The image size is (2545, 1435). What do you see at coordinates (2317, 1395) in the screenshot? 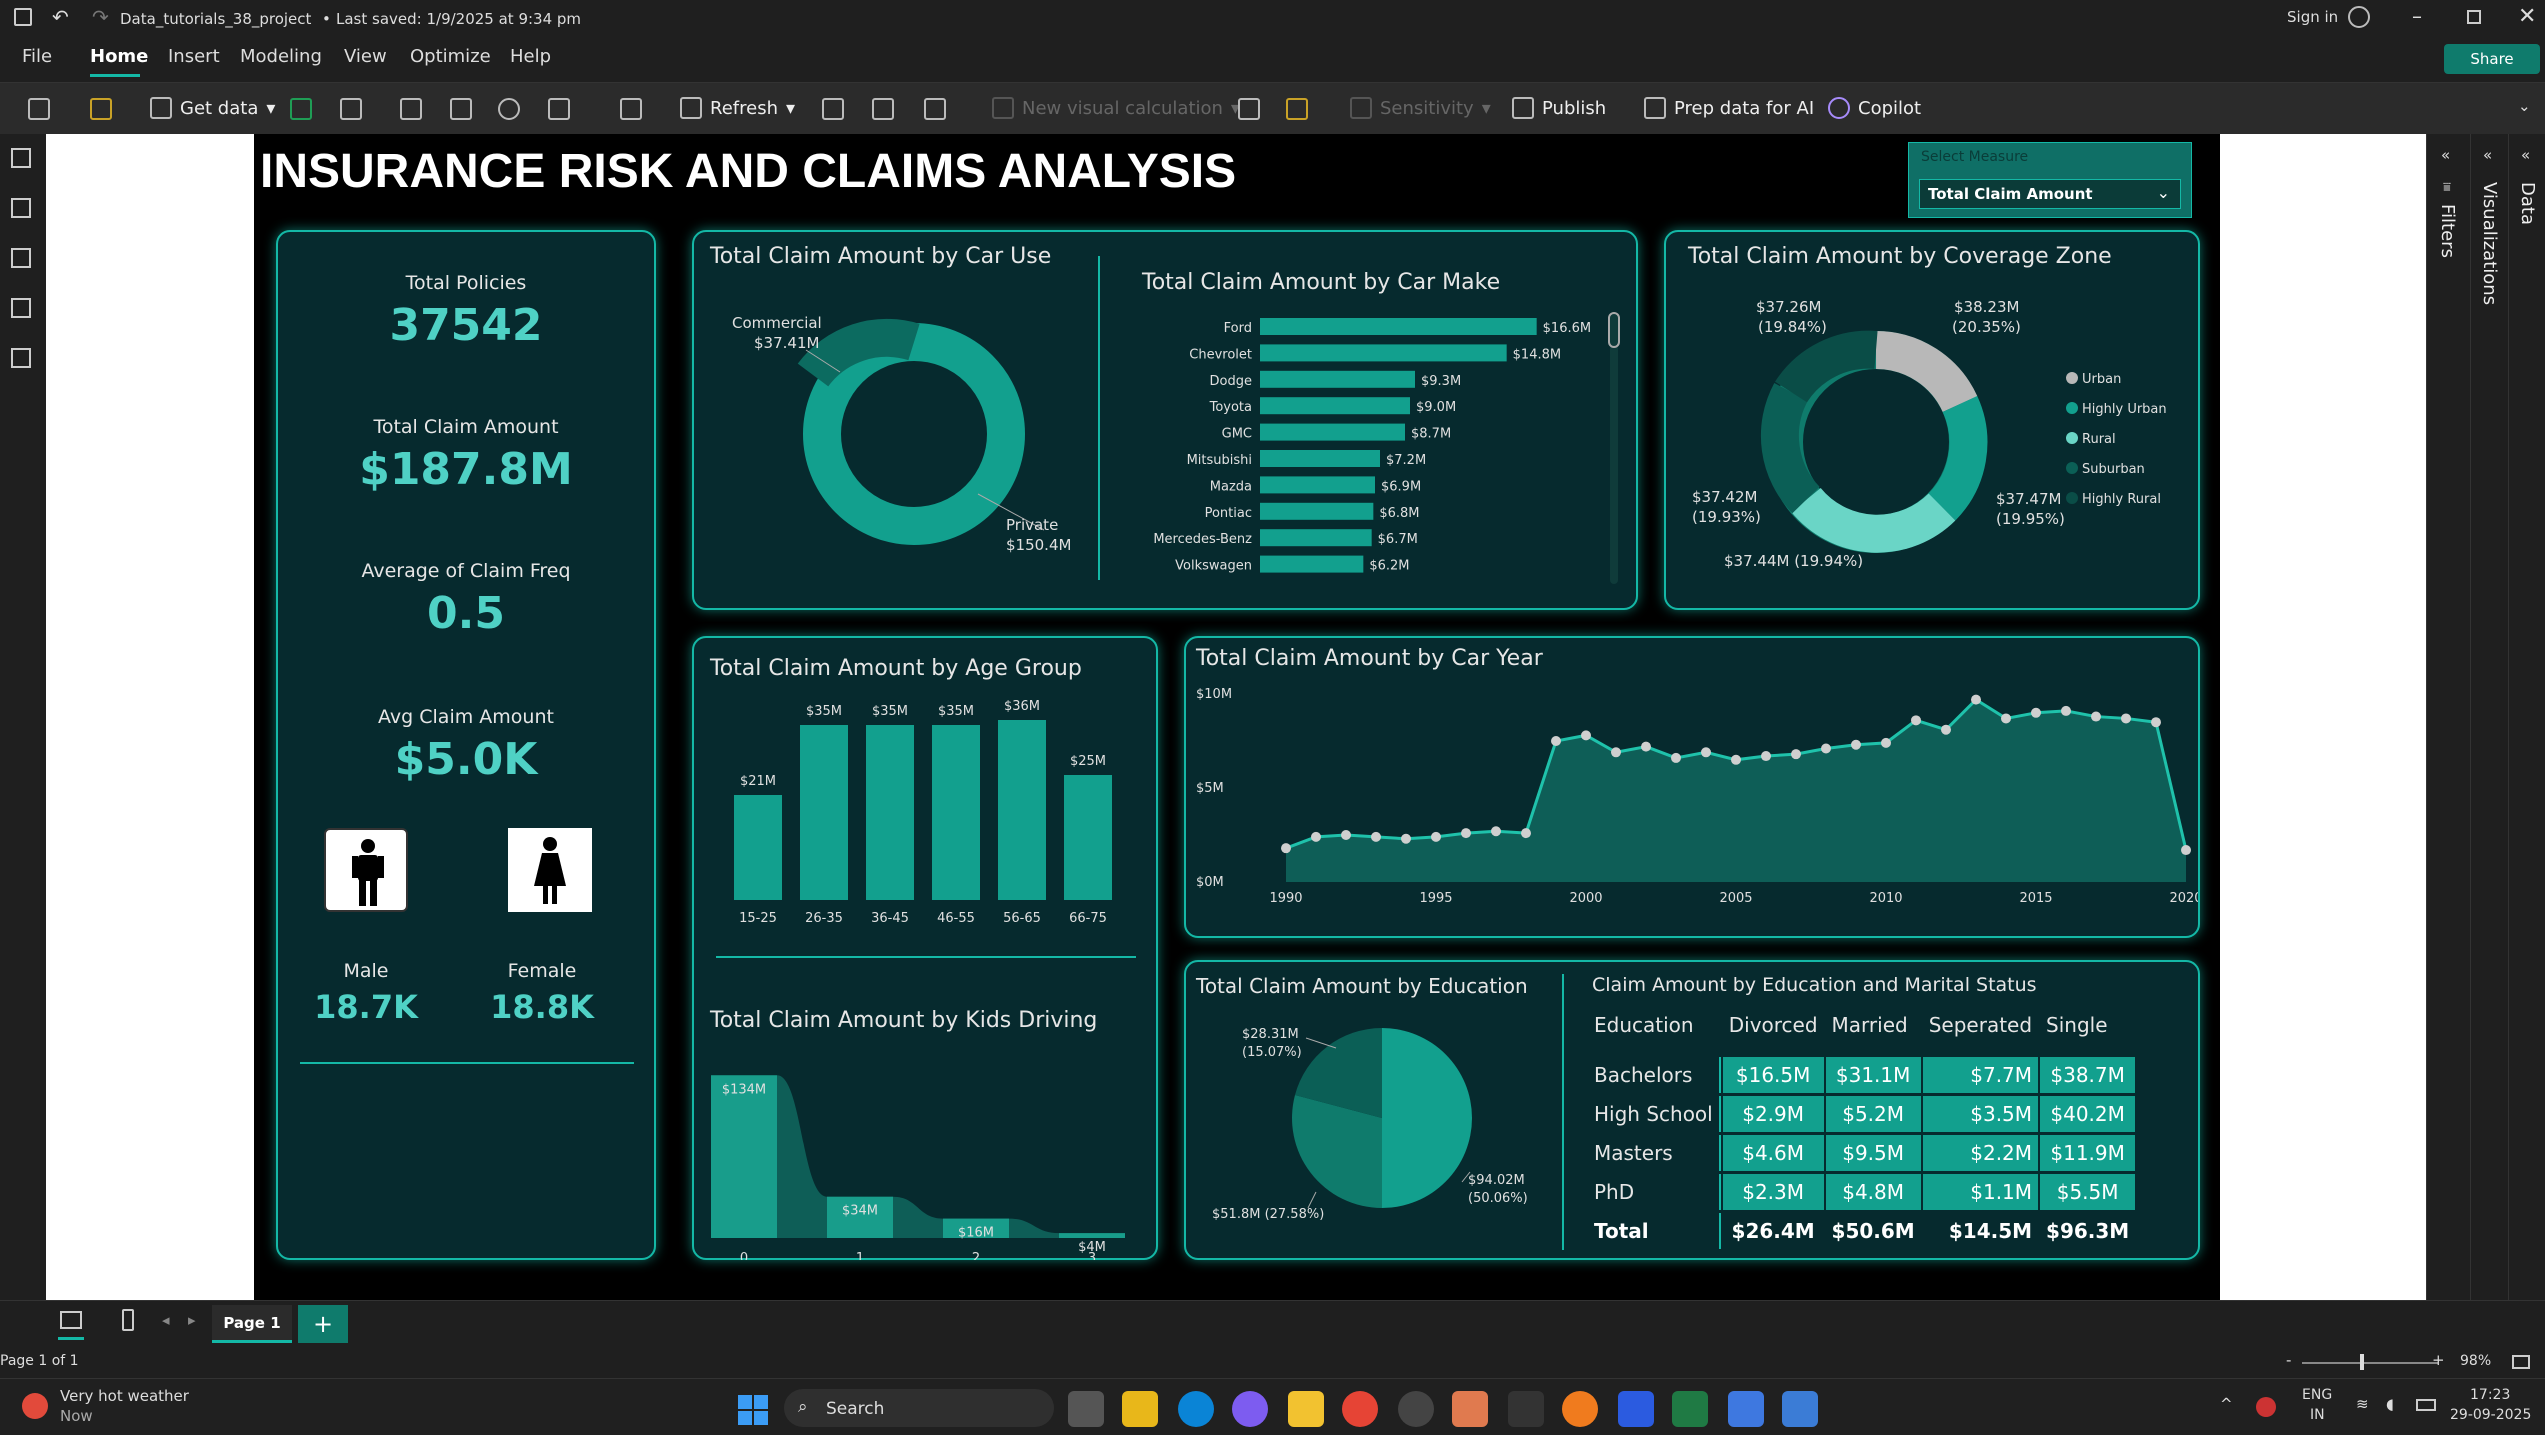
I see `lang-1: ENG` at bounding box center [2317, 1395].